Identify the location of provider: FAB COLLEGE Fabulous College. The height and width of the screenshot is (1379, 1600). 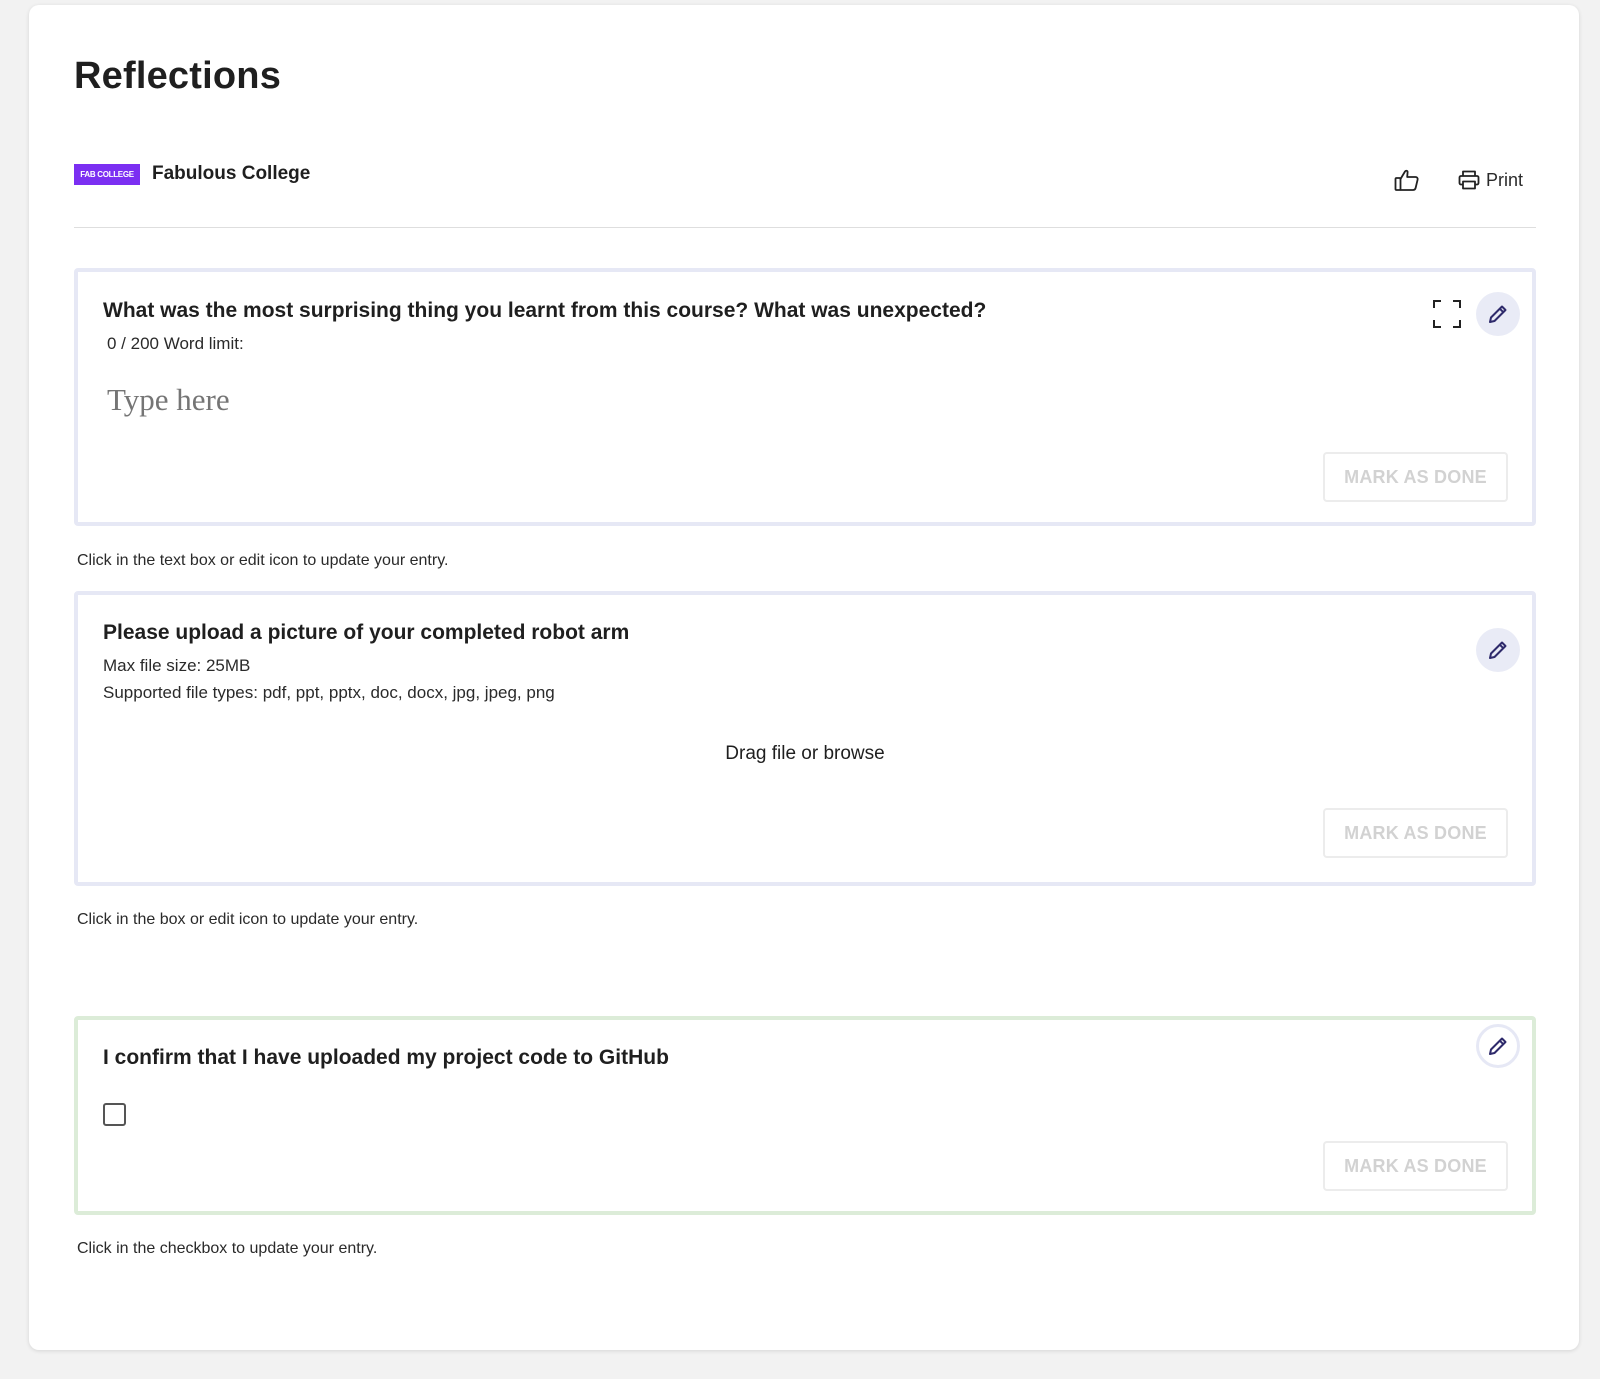
(192, 174).